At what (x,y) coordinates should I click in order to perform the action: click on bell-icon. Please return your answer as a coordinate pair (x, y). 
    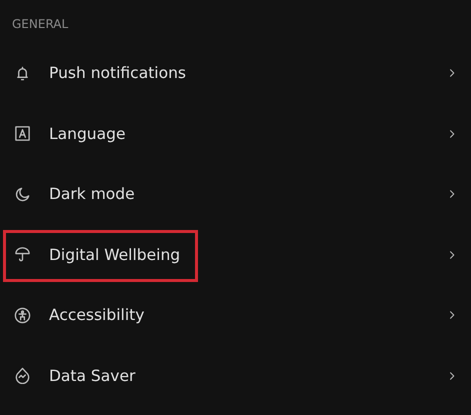
    Looking at the image, I should click on (22, 73).